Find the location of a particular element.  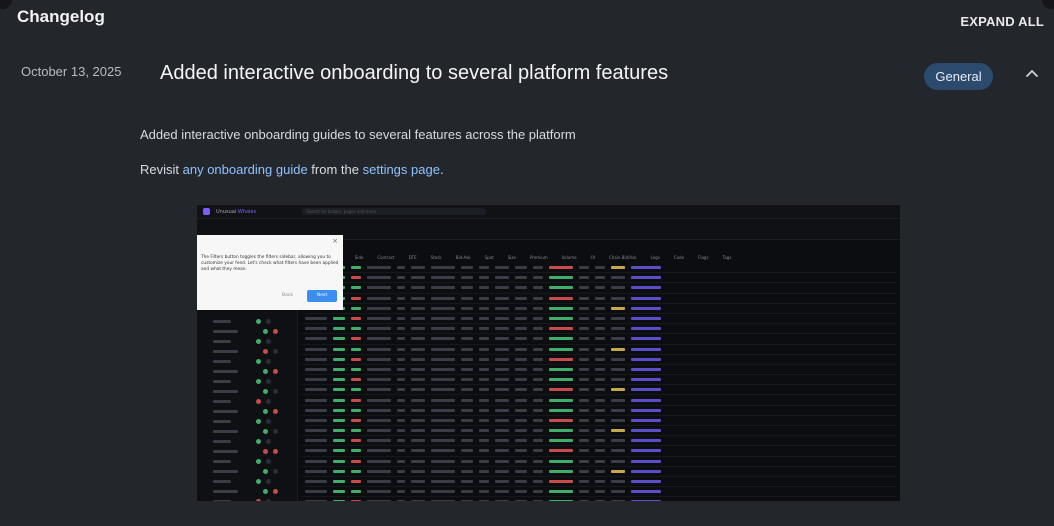

chevron-up-icon is located at coordinates (1032, 74).